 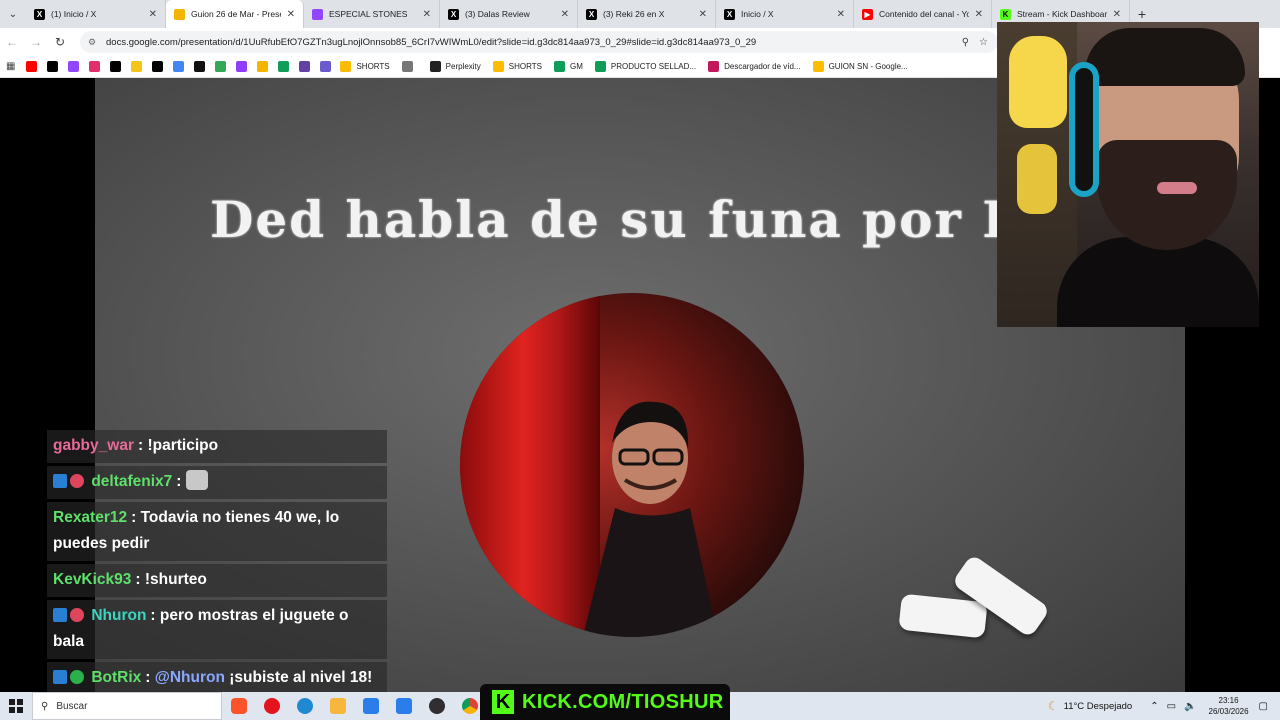 I want to click on instagram-icon, so click(x=95, y=66).